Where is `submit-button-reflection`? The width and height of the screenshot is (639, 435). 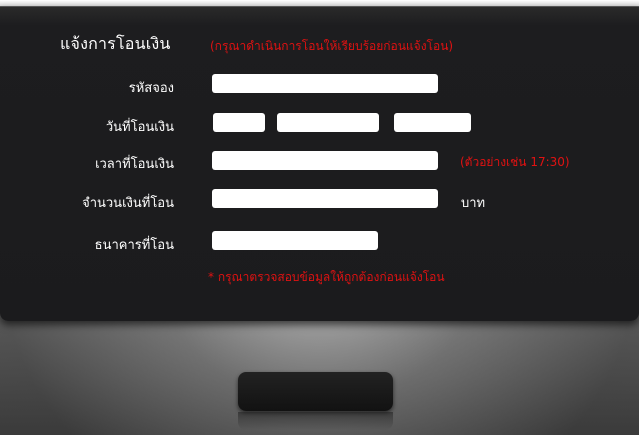 submit-button-reflection is located at coordinates (315, 421).